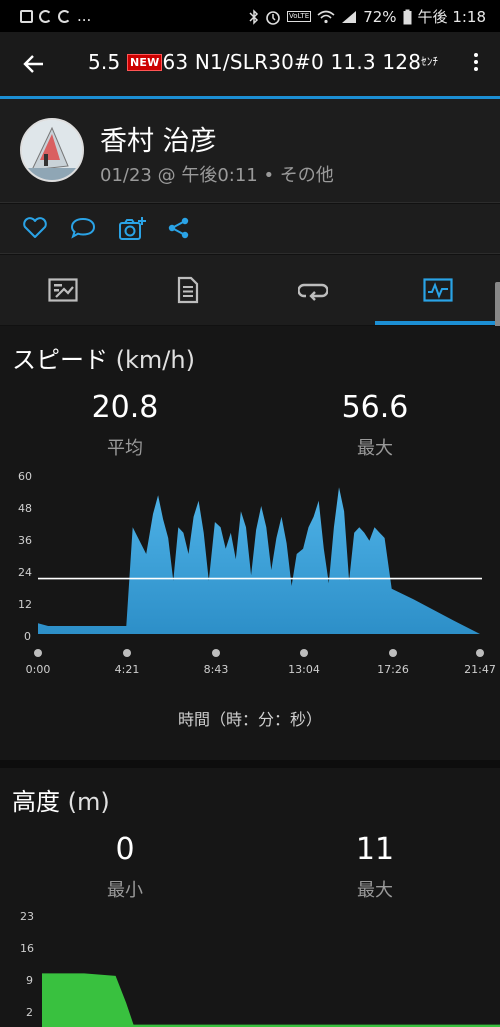 This screenshot has width=500, height=1027. I want to click on speed-x-axis-caption: 時間（時：分：秒）, so click(249, 719).